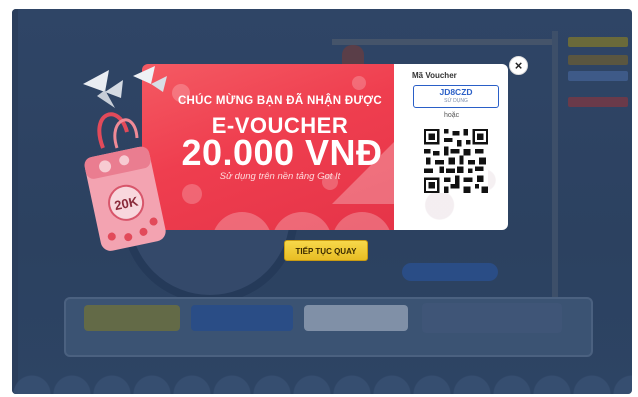  Describe the element at coordinates (15, 201) in the screenshot. I see `background-left-frame` at that location.